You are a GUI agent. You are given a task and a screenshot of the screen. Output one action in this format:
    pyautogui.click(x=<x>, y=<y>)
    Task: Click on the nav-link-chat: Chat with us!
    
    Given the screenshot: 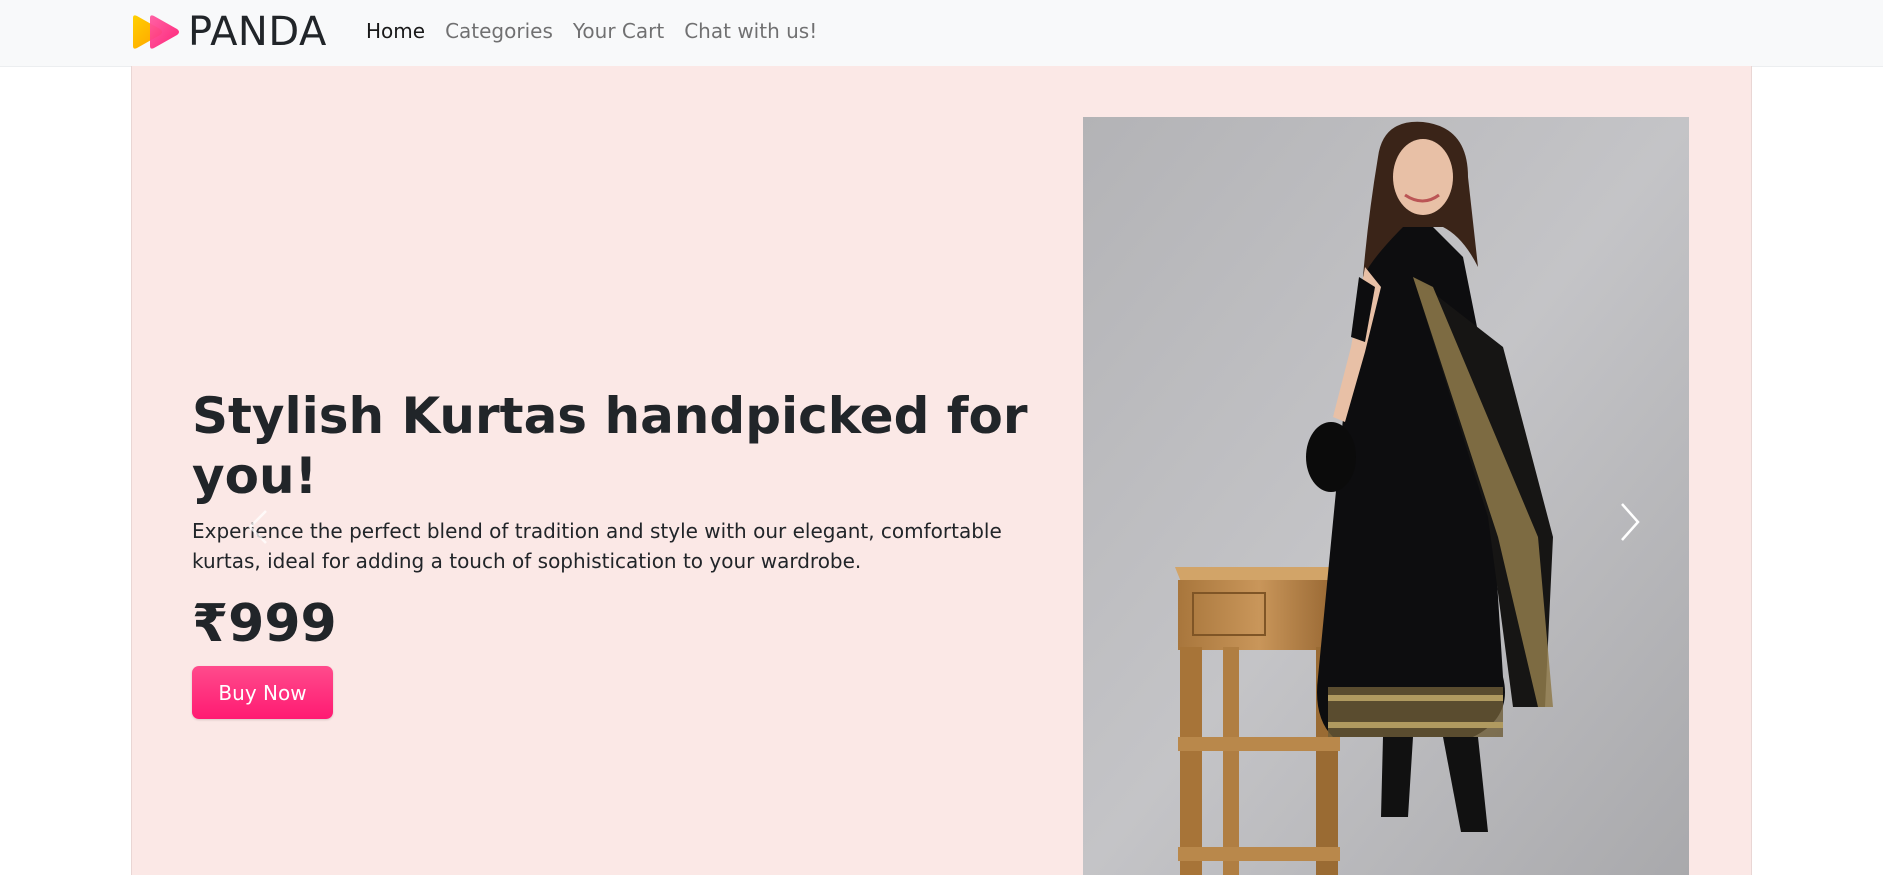 What is the action you would take?
    pyautogui.click(x=750, y=31)
    